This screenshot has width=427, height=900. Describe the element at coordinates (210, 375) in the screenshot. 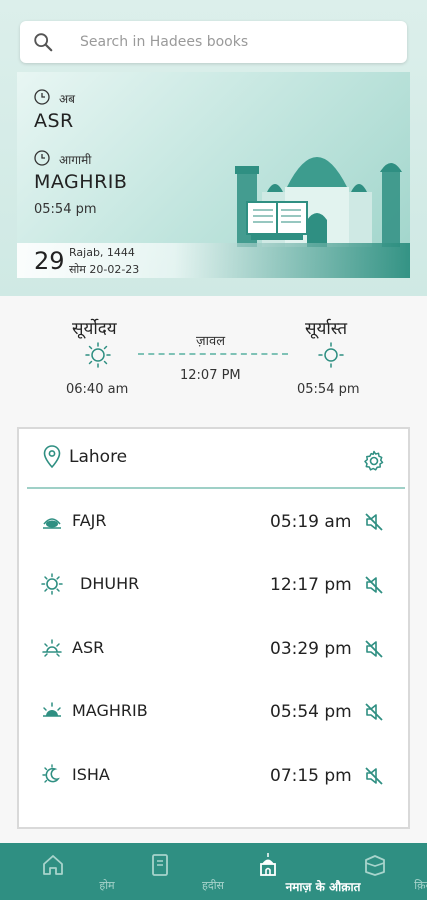

I see `zawal-time: 12:07 PM` at that location.